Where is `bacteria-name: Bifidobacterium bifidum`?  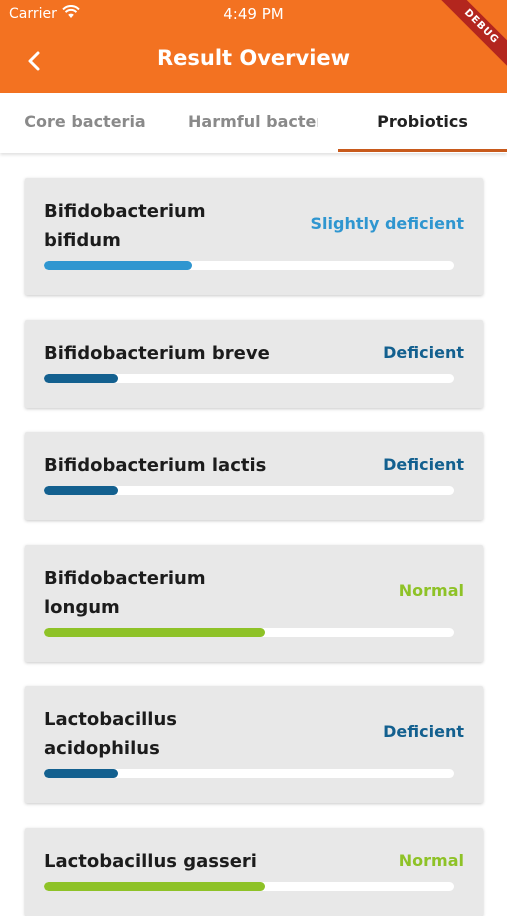 bacteria-name: Bifidobacterium bifidum is located at coordinates (125, 226).